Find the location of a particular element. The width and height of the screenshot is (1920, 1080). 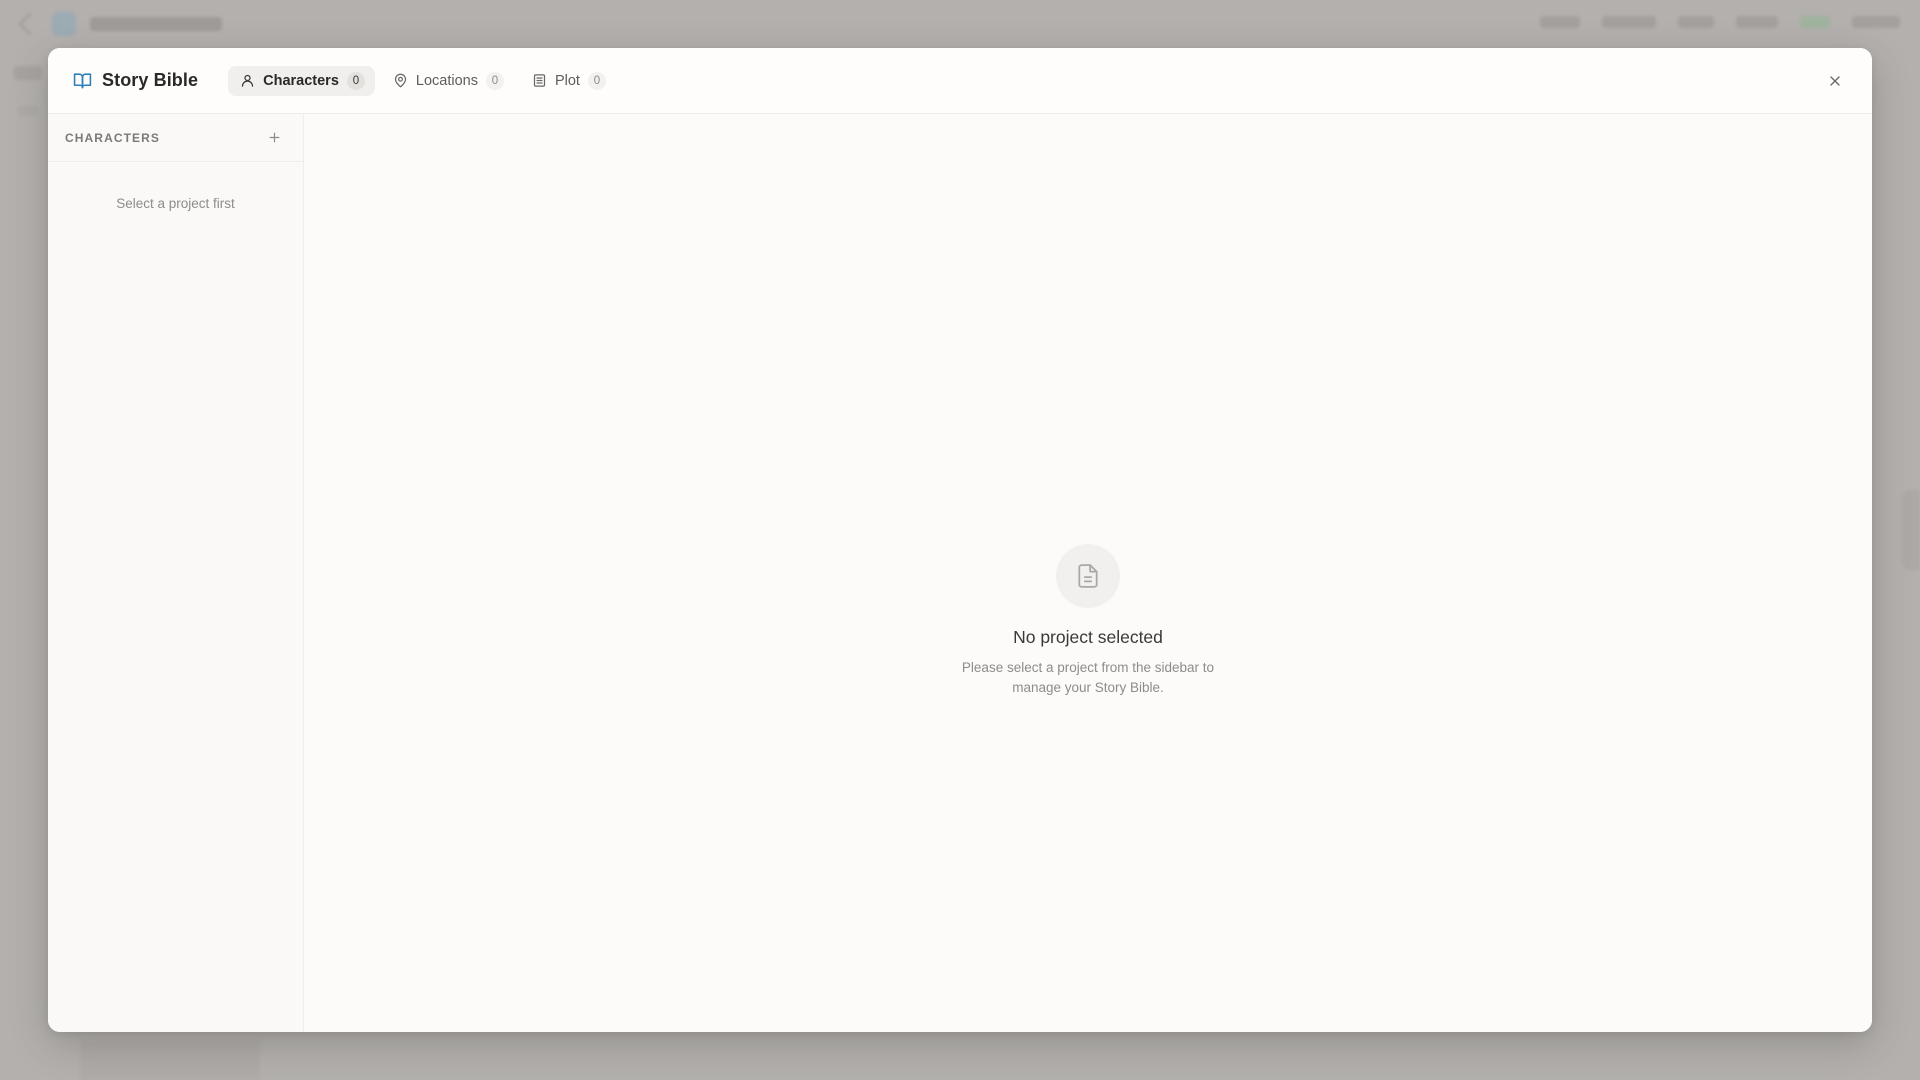

sidebar-empty-text: Select a project first is located at coordinates (175, 203).